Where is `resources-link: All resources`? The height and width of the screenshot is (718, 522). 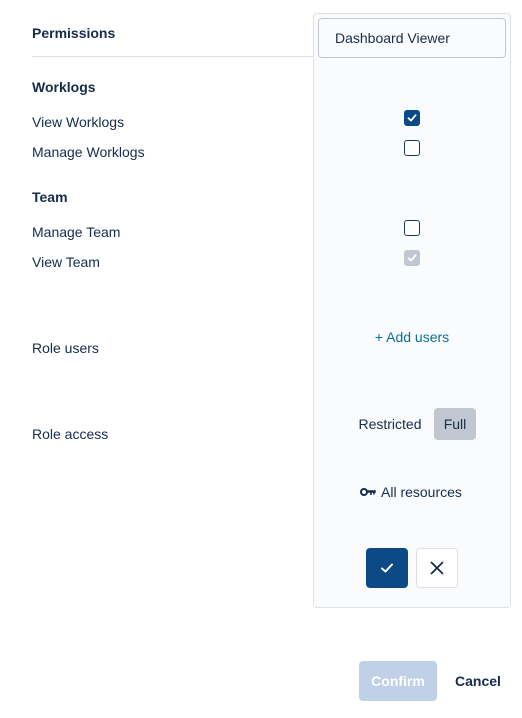
resources-link: All resources is located at coordinates (411, 492).